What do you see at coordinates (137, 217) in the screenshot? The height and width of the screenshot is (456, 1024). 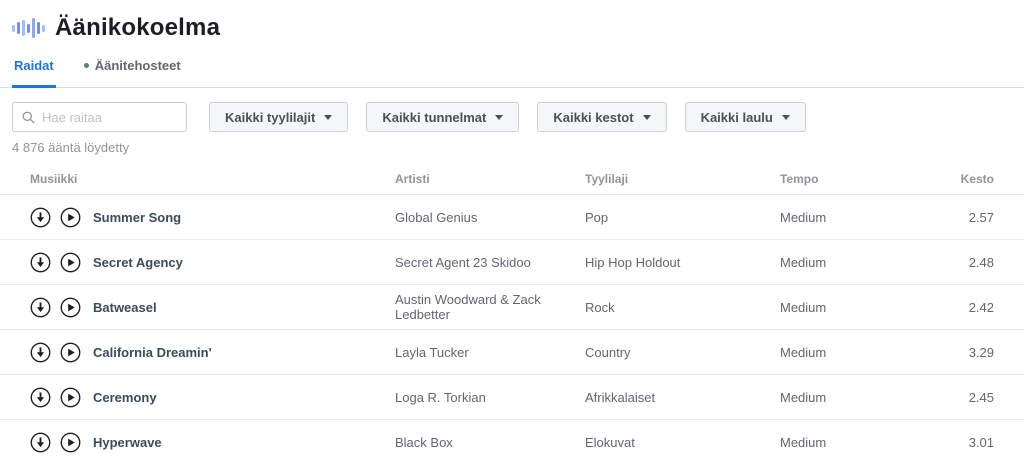 I see `song-title: Summer Song` at bounding box center [137, 217].